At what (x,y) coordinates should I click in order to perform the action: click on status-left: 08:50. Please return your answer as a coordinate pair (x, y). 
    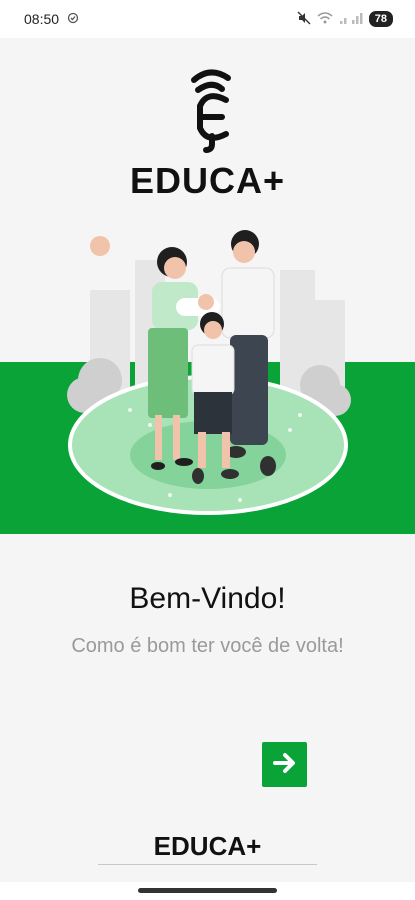
    Looking at the image, I should click on (51, 19).